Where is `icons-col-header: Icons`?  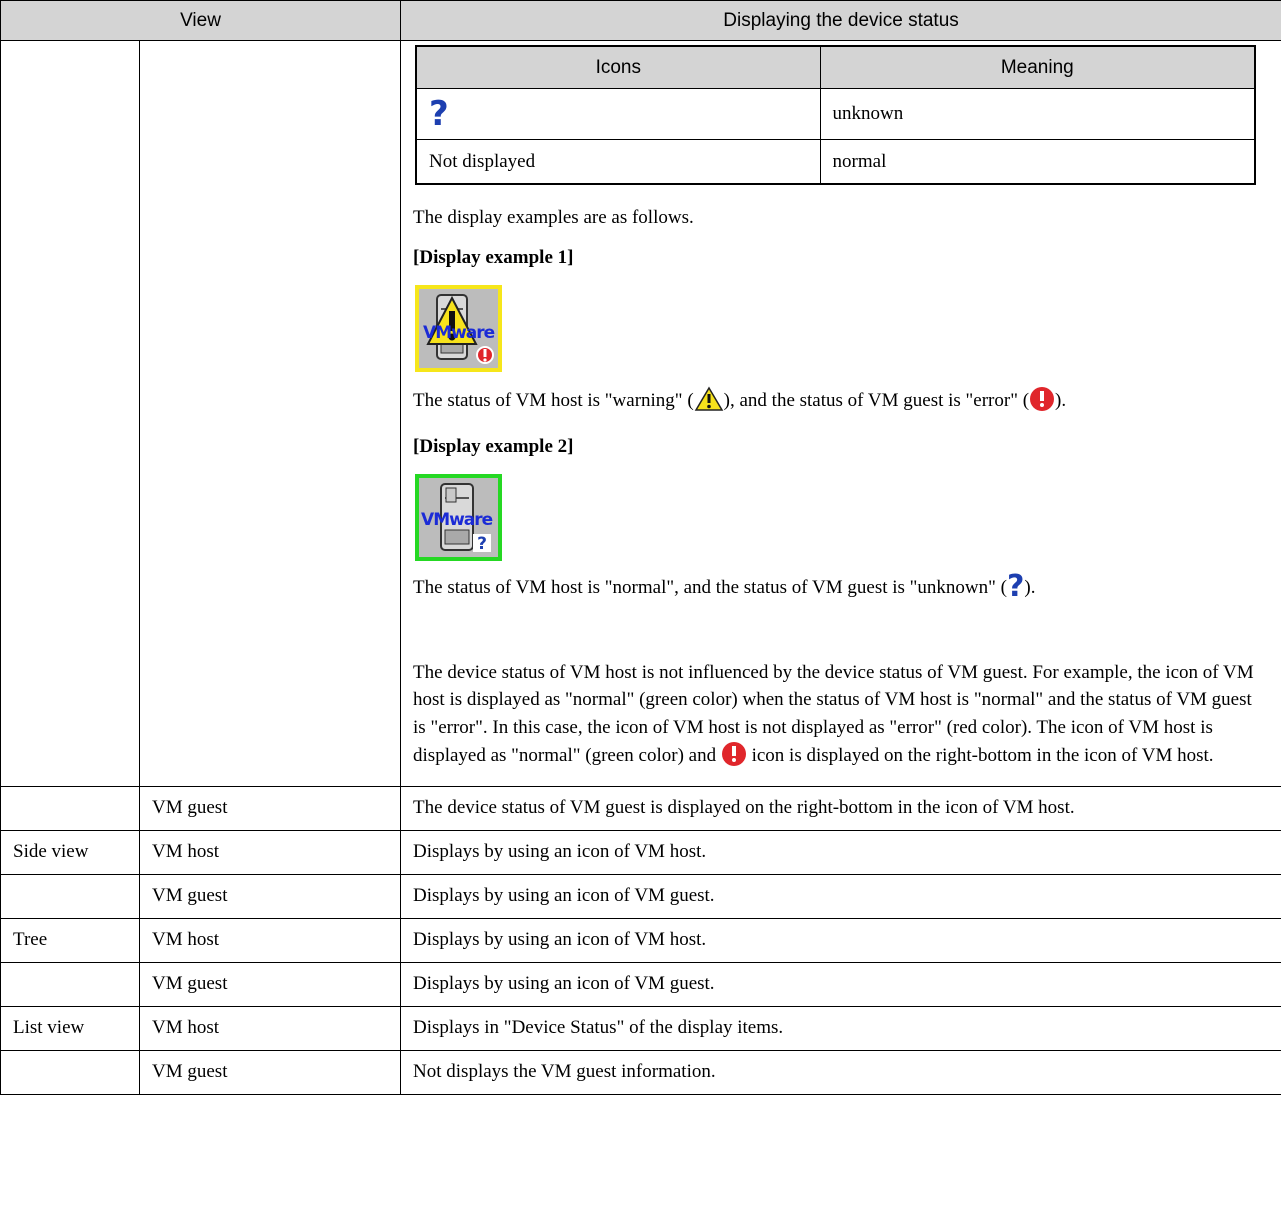 icons-col-header: Icons is located at coordinates (618, 67).